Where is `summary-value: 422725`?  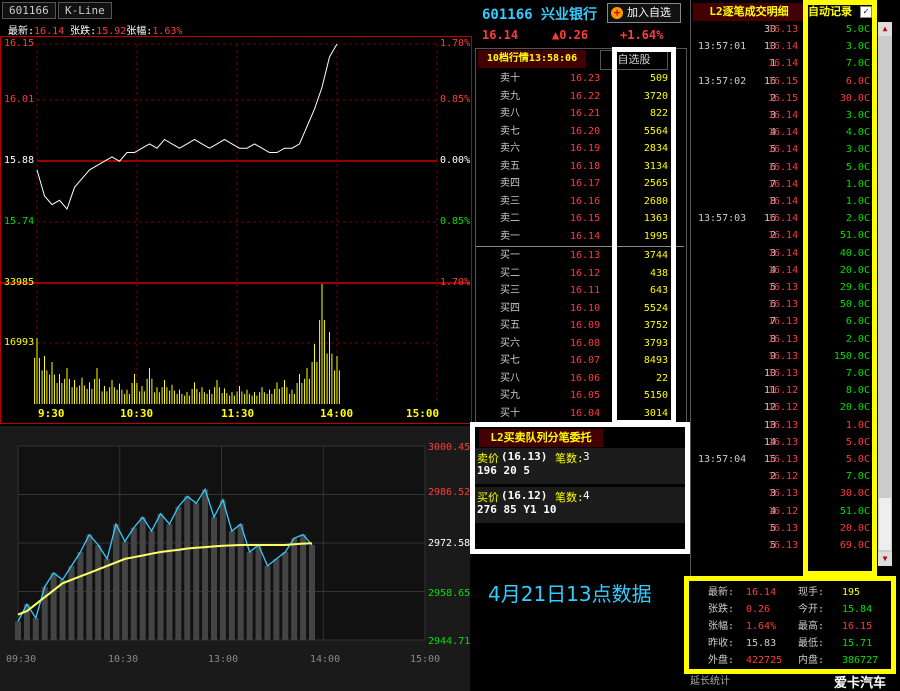
summary-value: 422725 is located at coordinates (764, 660).